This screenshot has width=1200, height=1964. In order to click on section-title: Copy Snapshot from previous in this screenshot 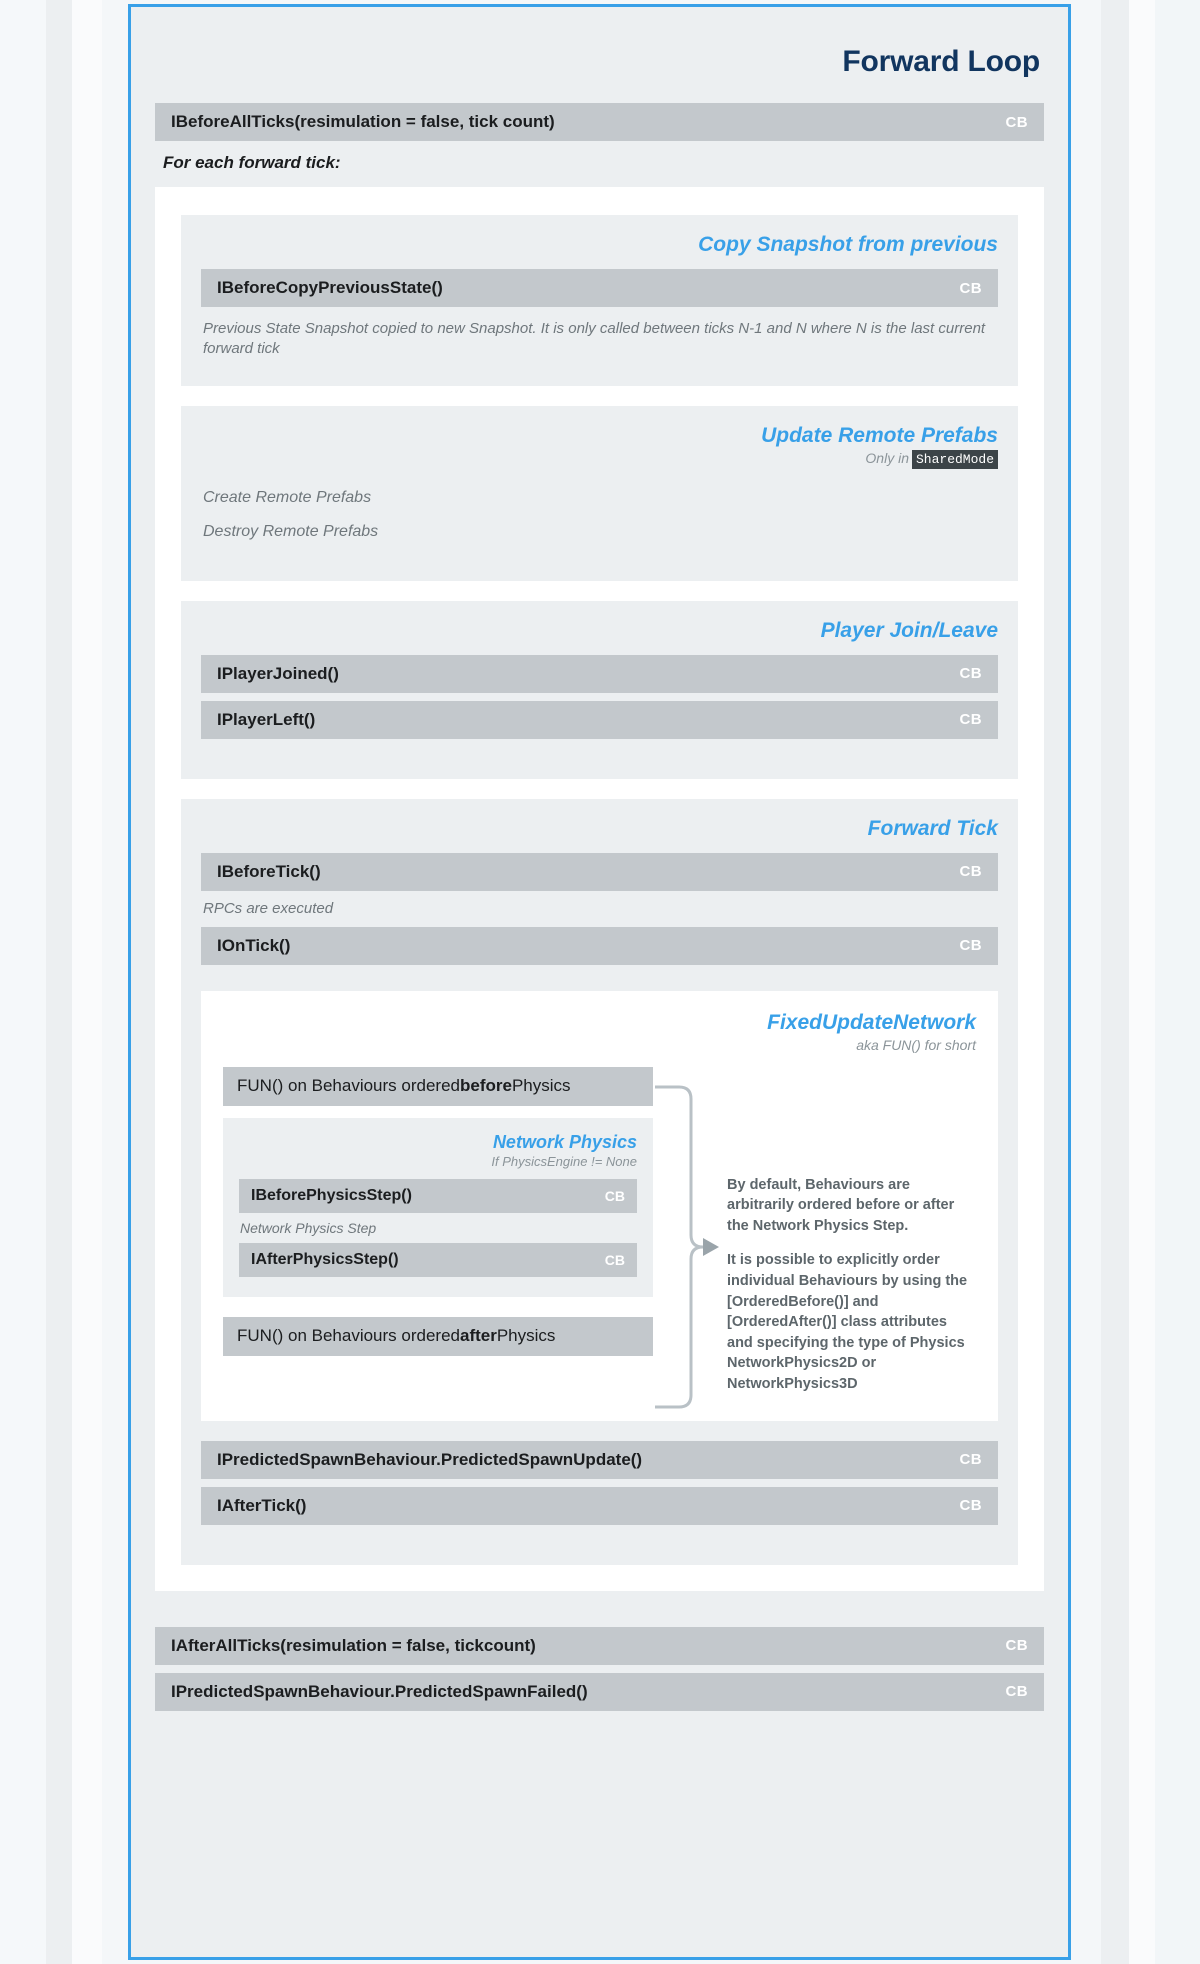, I will do `click(848, 244)`.